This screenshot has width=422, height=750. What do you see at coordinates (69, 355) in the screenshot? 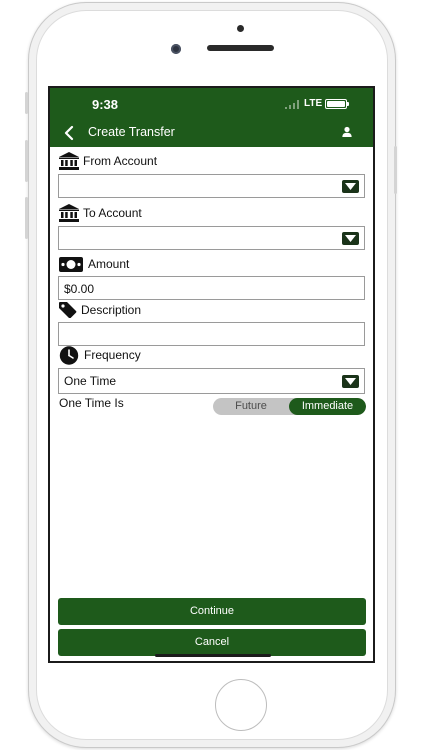
I see `clock-icon` at bounding box center [69, 355].